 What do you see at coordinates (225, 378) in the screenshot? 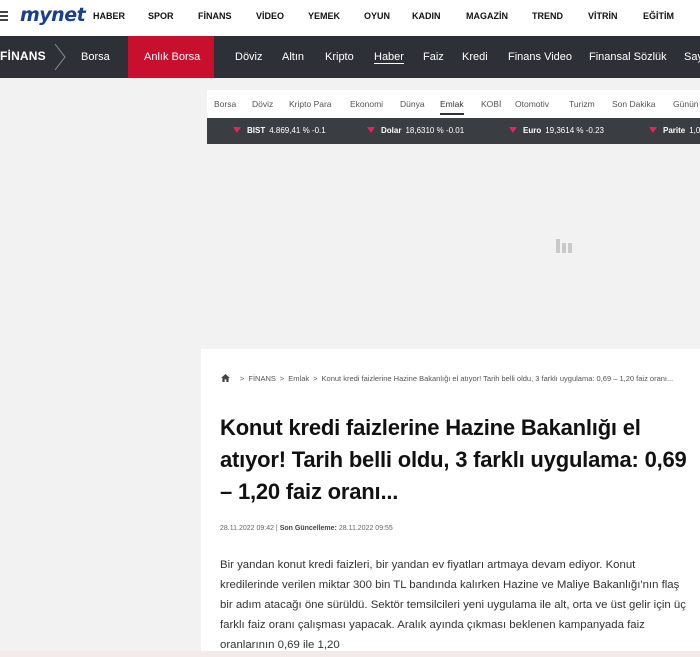
I see `home-icon` at bounding box center [225, 378].